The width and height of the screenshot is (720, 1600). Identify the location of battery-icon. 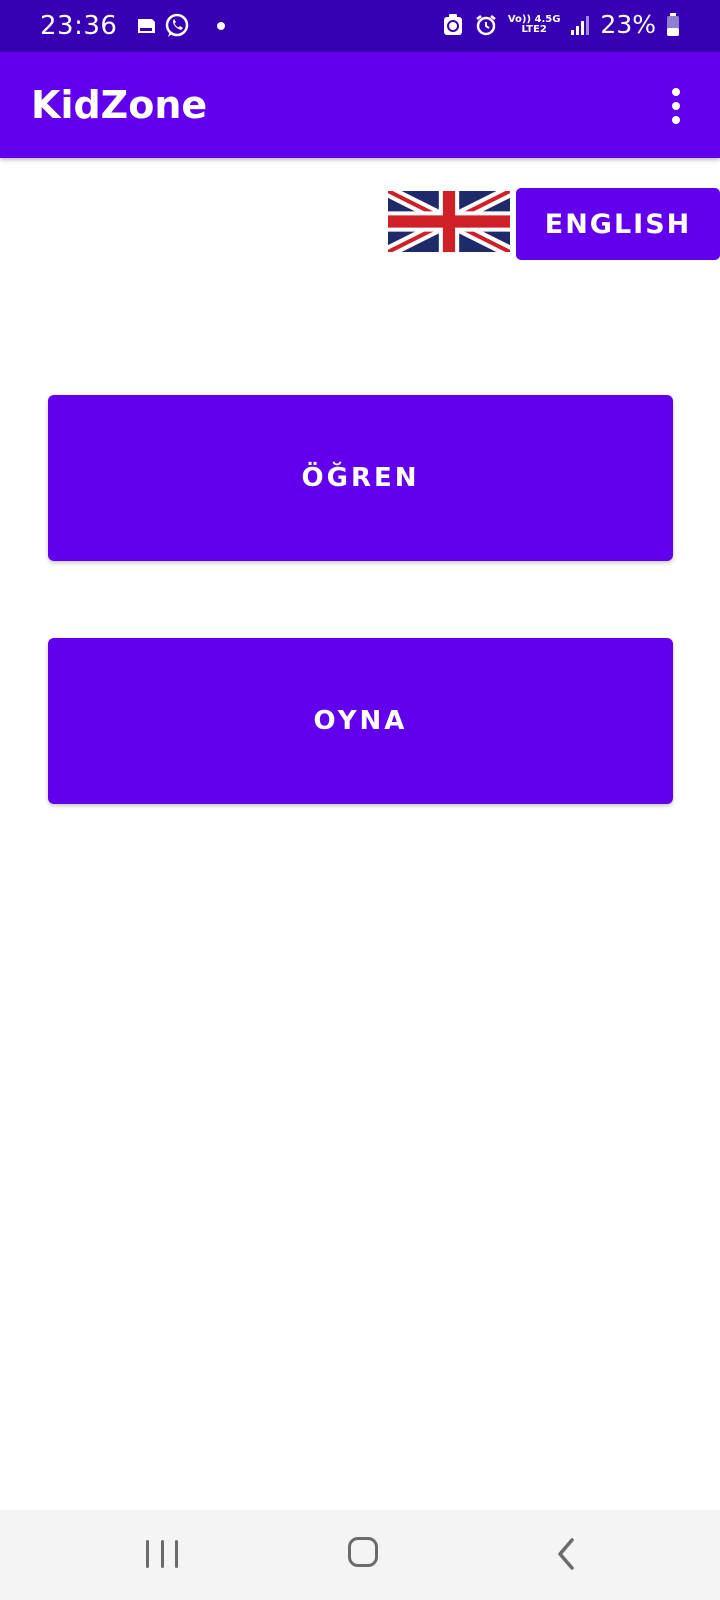
(673, 24).